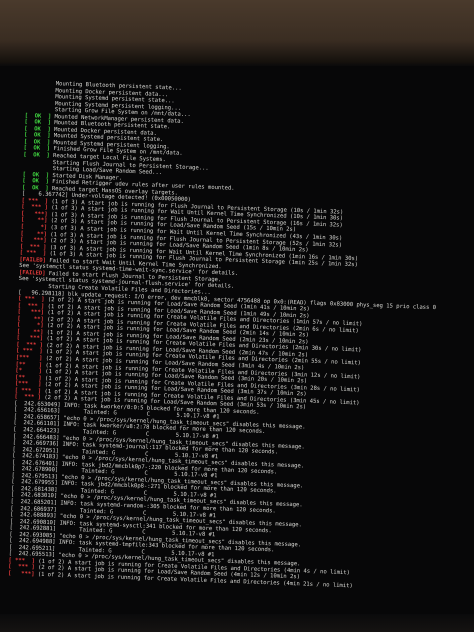 The width and height of the screenshot is (474, 632). Describe the element at coordinates (21, 574) in the screenshot. I see `status-spinner: [ ***]` at that location.